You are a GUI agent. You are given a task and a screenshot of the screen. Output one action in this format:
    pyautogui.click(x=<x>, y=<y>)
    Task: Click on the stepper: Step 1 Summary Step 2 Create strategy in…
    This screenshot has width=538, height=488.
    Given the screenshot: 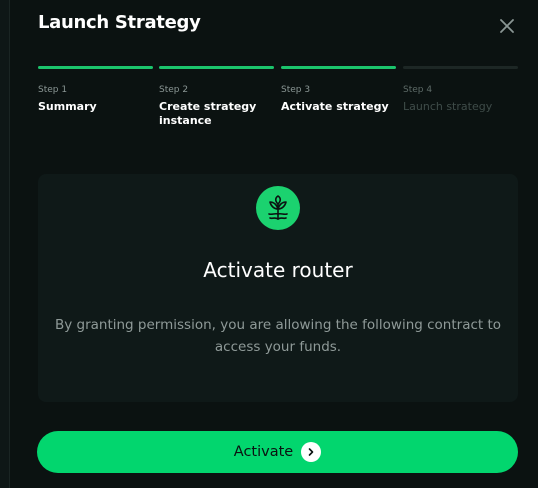 What is the action you would take?
    pyautogui.click(x=278, y=101)
    